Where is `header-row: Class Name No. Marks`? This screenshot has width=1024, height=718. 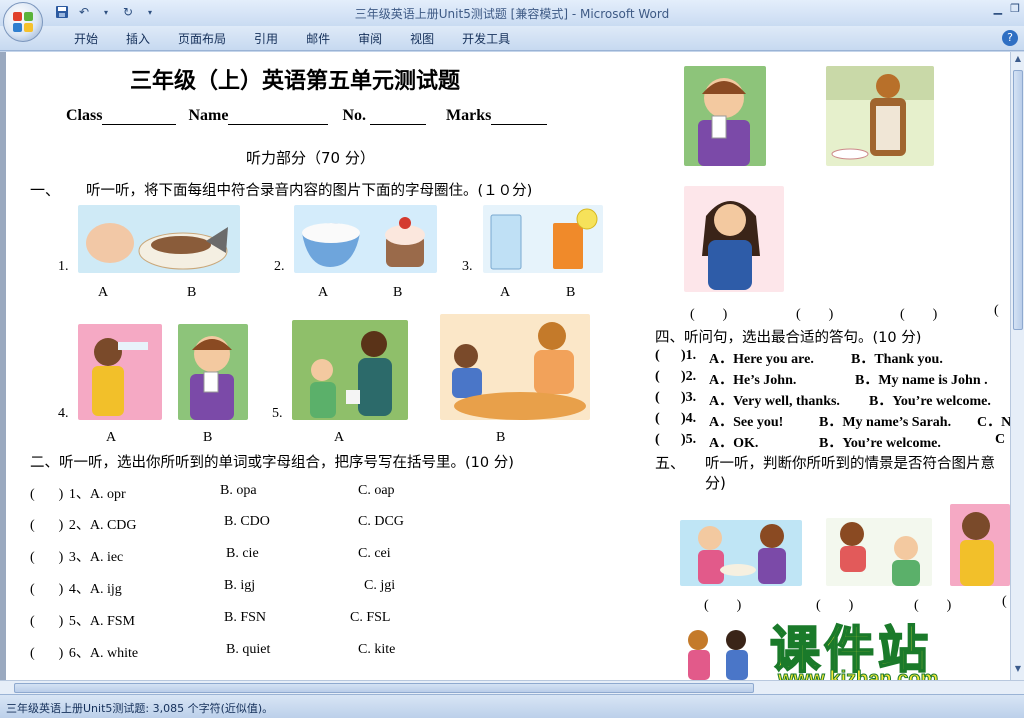
header-row: Class Name No. Marks is located at coordinates (307, 116).